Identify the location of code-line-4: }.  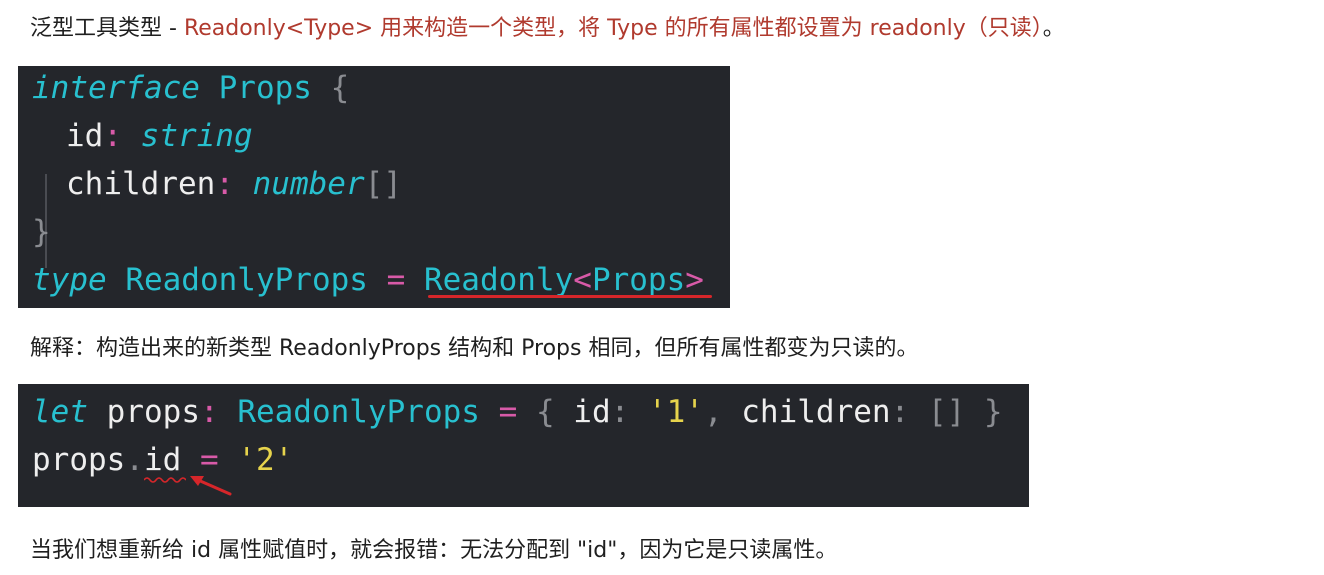
(41, 232).